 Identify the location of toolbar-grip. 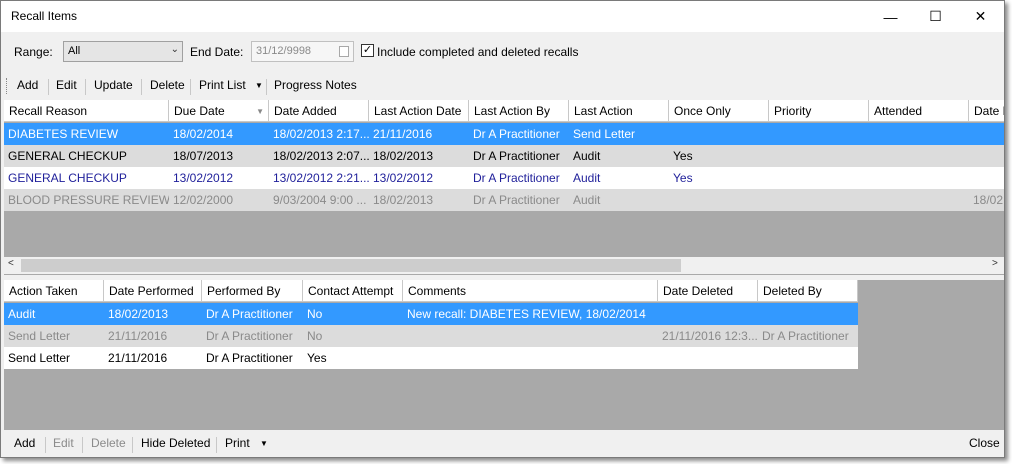
(7, 86).